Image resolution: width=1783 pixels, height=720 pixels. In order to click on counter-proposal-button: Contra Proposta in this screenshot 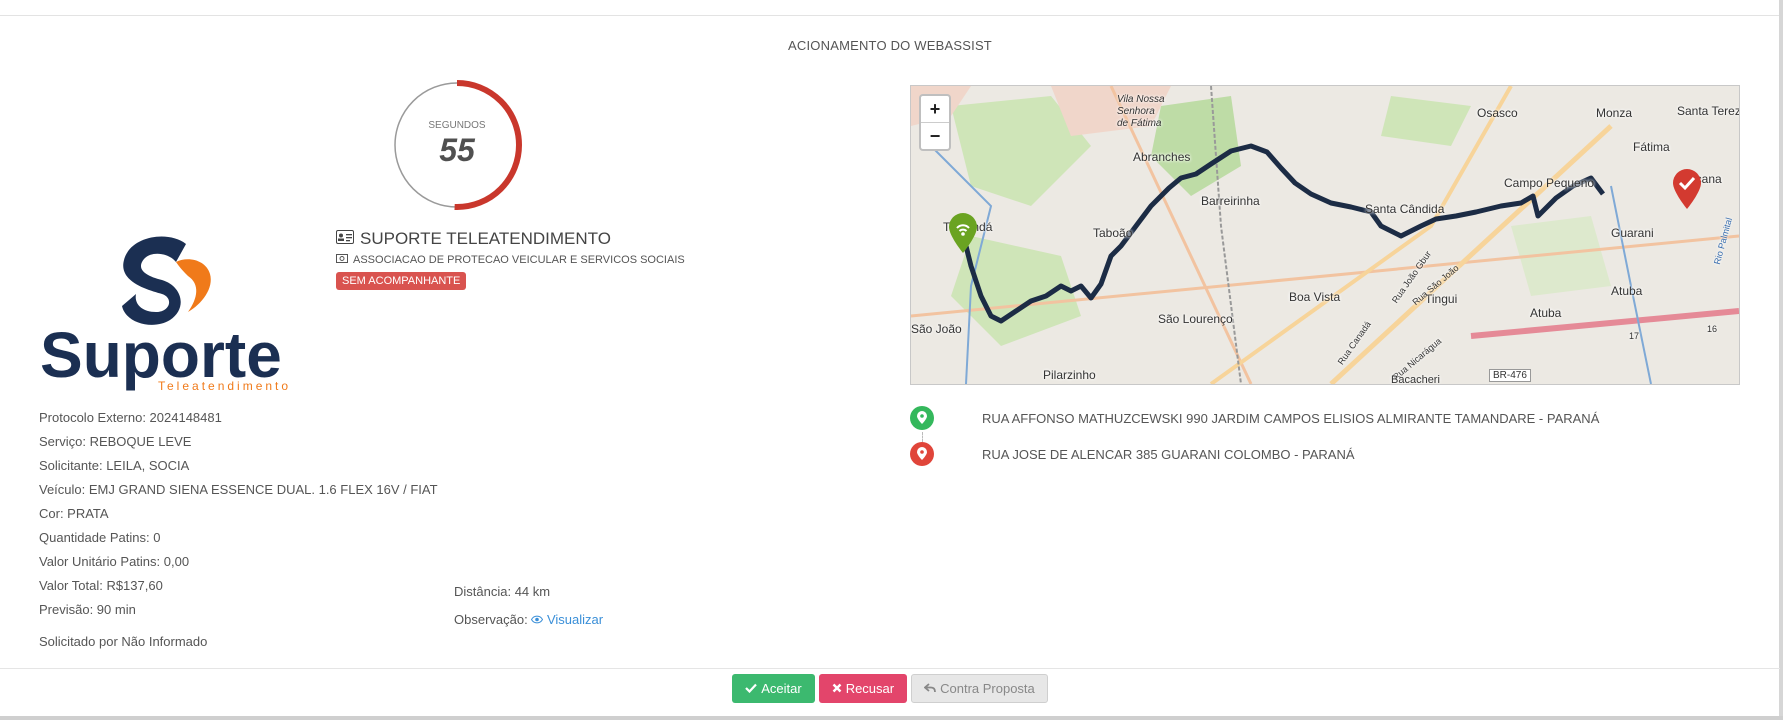, I will do `click(979, 688)`.